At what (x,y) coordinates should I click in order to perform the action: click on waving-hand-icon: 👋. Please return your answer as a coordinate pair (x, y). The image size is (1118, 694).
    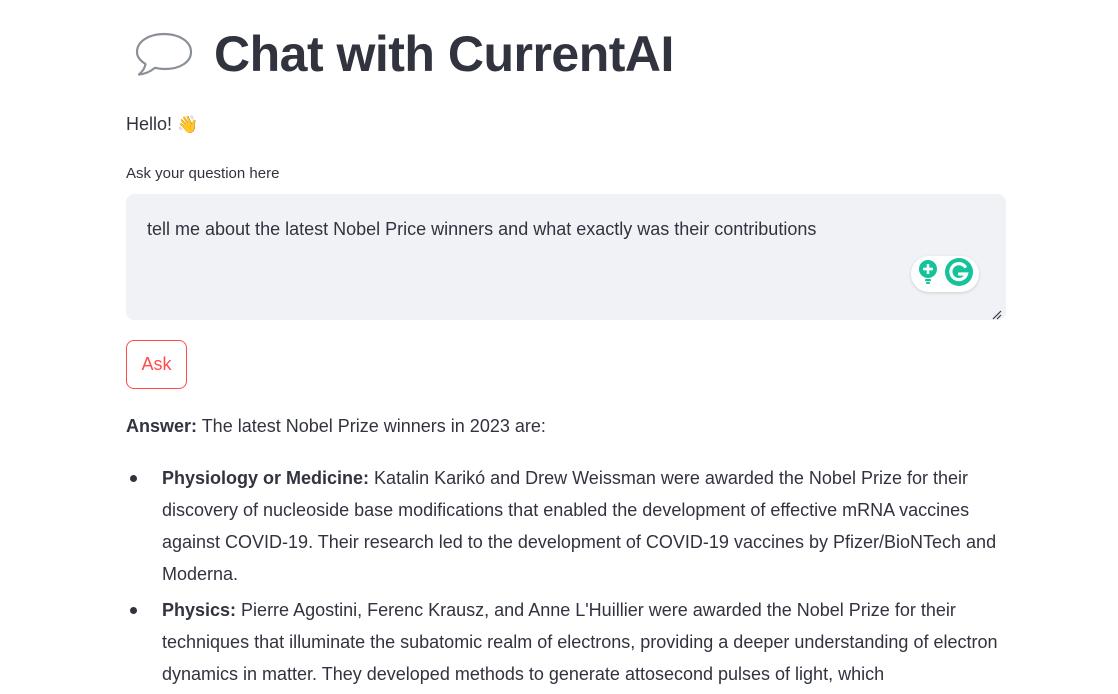
    Looking at the image, I should click on (188, 124).